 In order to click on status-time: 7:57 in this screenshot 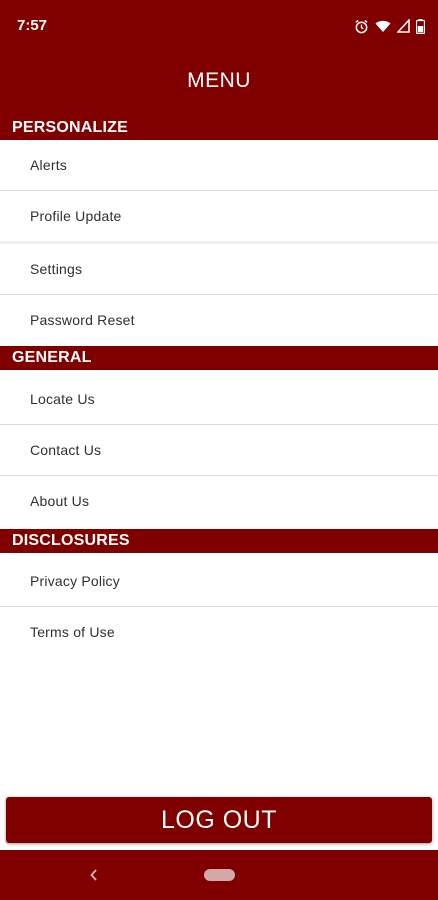, I will do `click(32, 25)`.